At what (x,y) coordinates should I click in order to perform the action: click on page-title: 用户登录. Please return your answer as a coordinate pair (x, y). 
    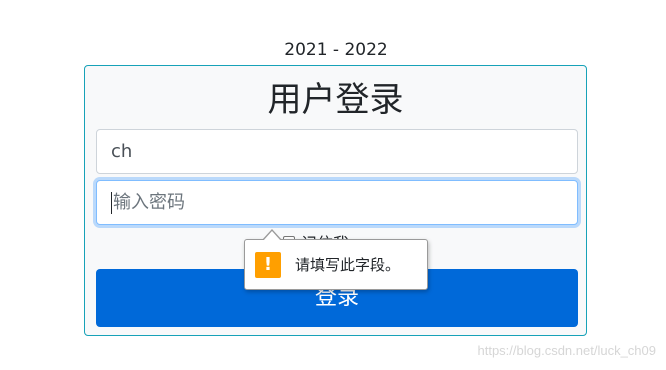
    Looking at the image, I should click on (335, 100).